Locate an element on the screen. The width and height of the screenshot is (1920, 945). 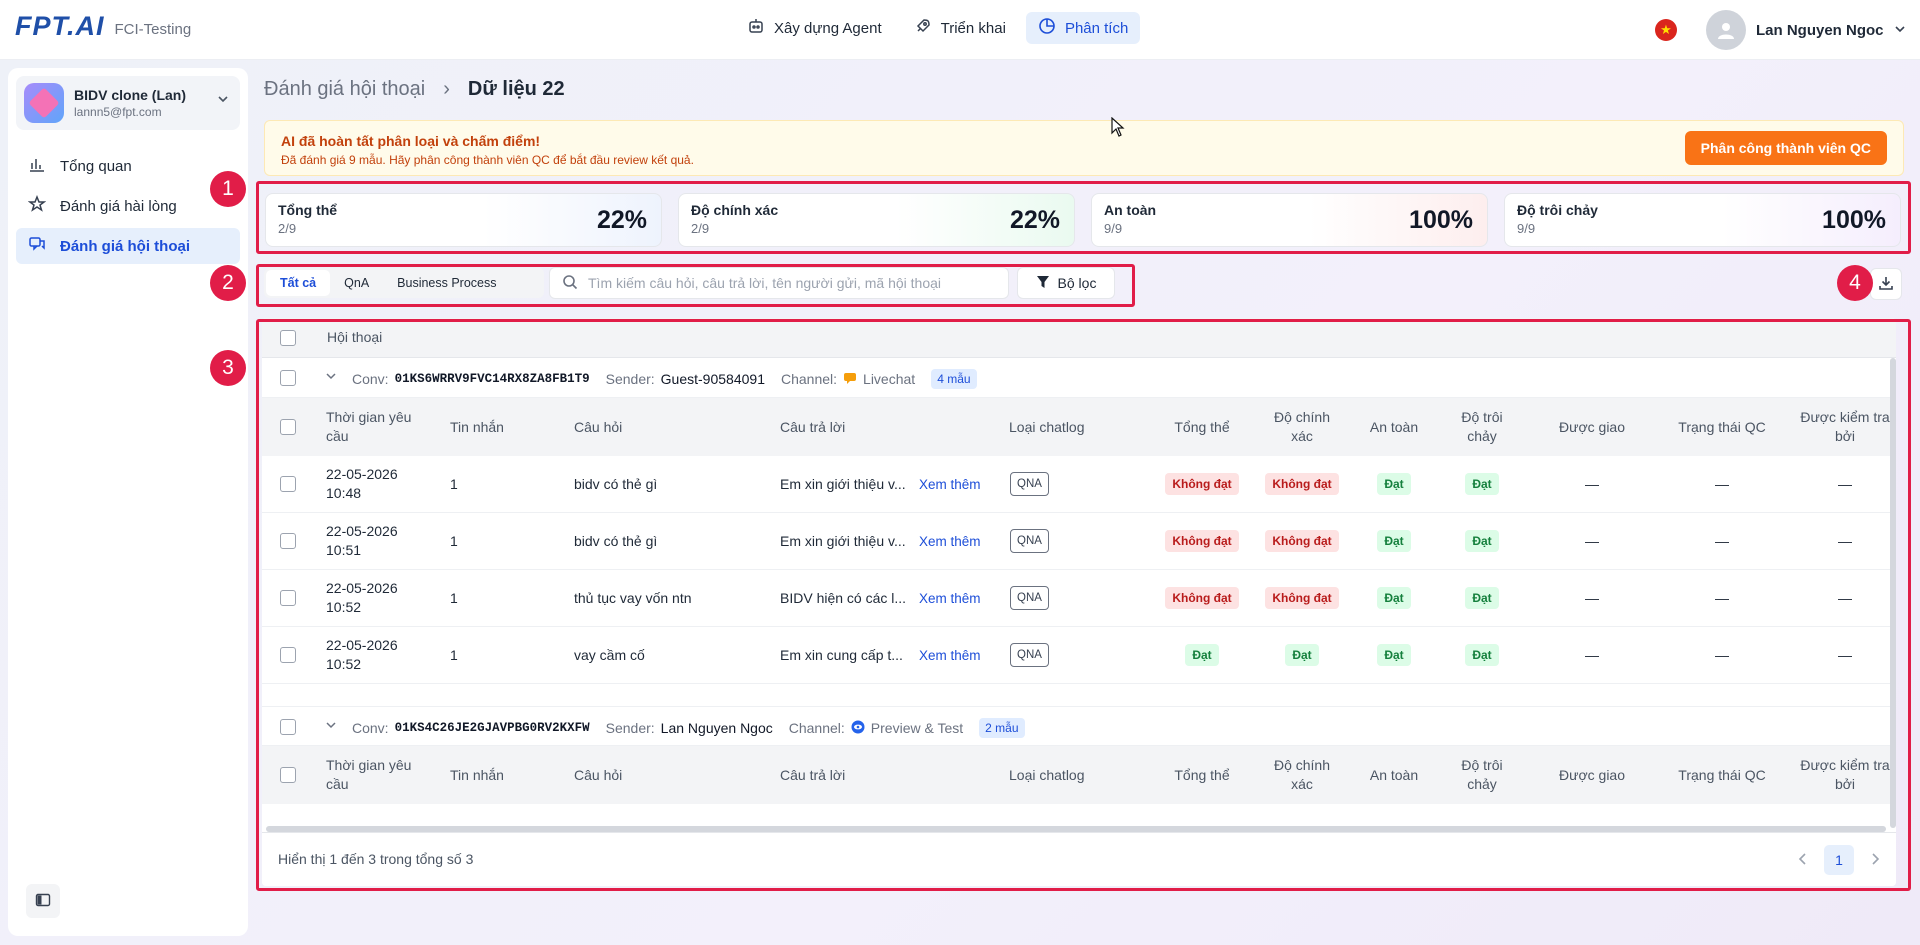
panel-left-icon is located at coordinates (43, 901).